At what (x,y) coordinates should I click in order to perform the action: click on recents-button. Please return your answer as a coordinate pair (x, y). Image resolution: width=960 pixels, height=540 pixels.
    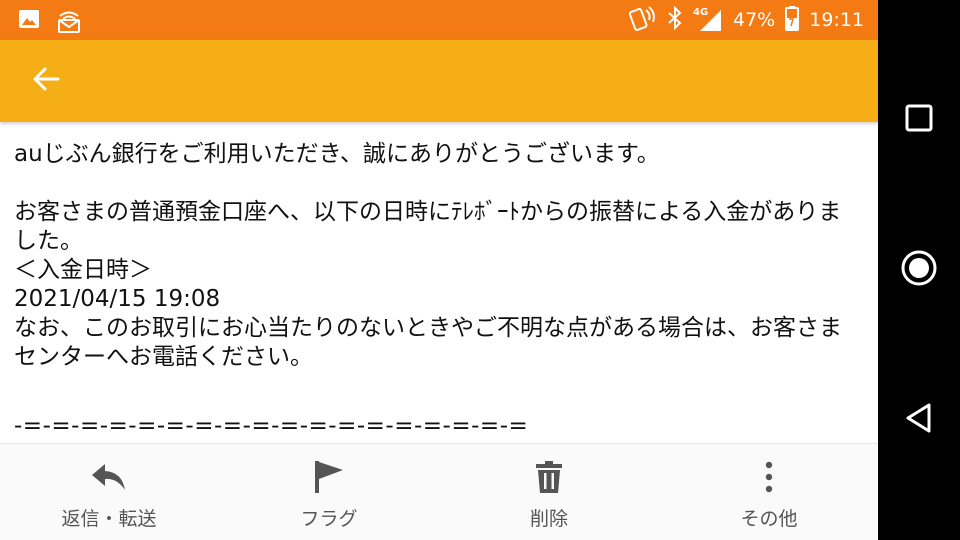
    Looking at the image, I should click on (919, 120).